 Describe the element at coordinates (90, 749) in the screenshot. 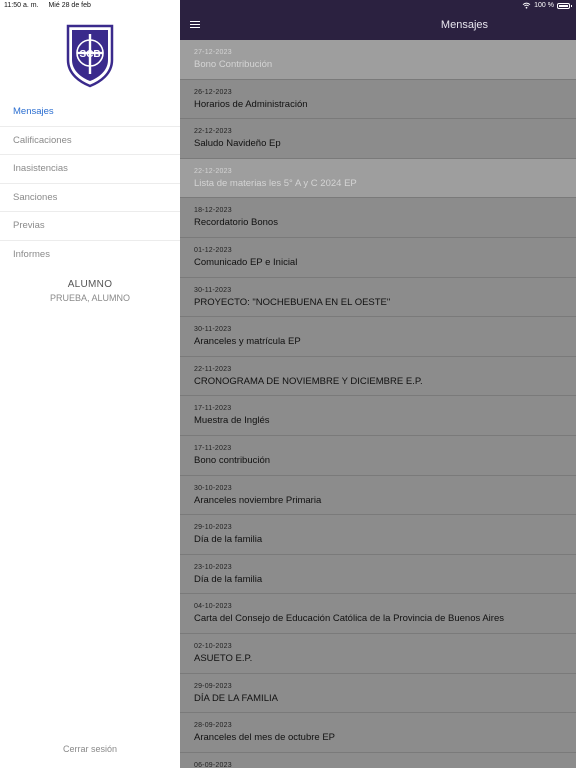

I see `logout-button: Cerrar sesión` at that location.